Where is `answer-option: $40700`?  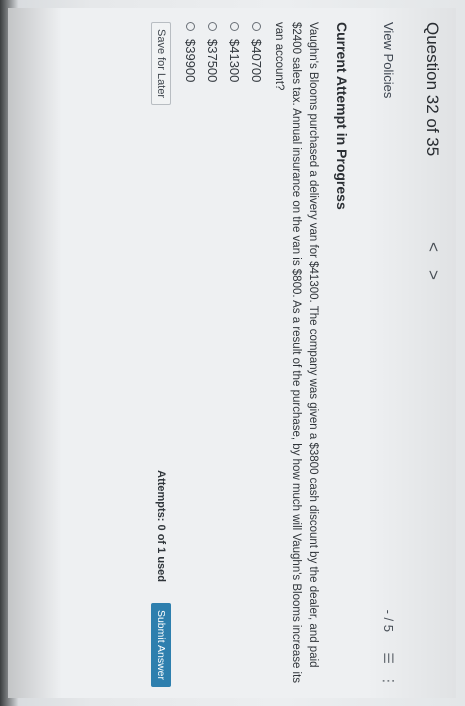
answer-option: $40700 is located at coordinates (257, 172).